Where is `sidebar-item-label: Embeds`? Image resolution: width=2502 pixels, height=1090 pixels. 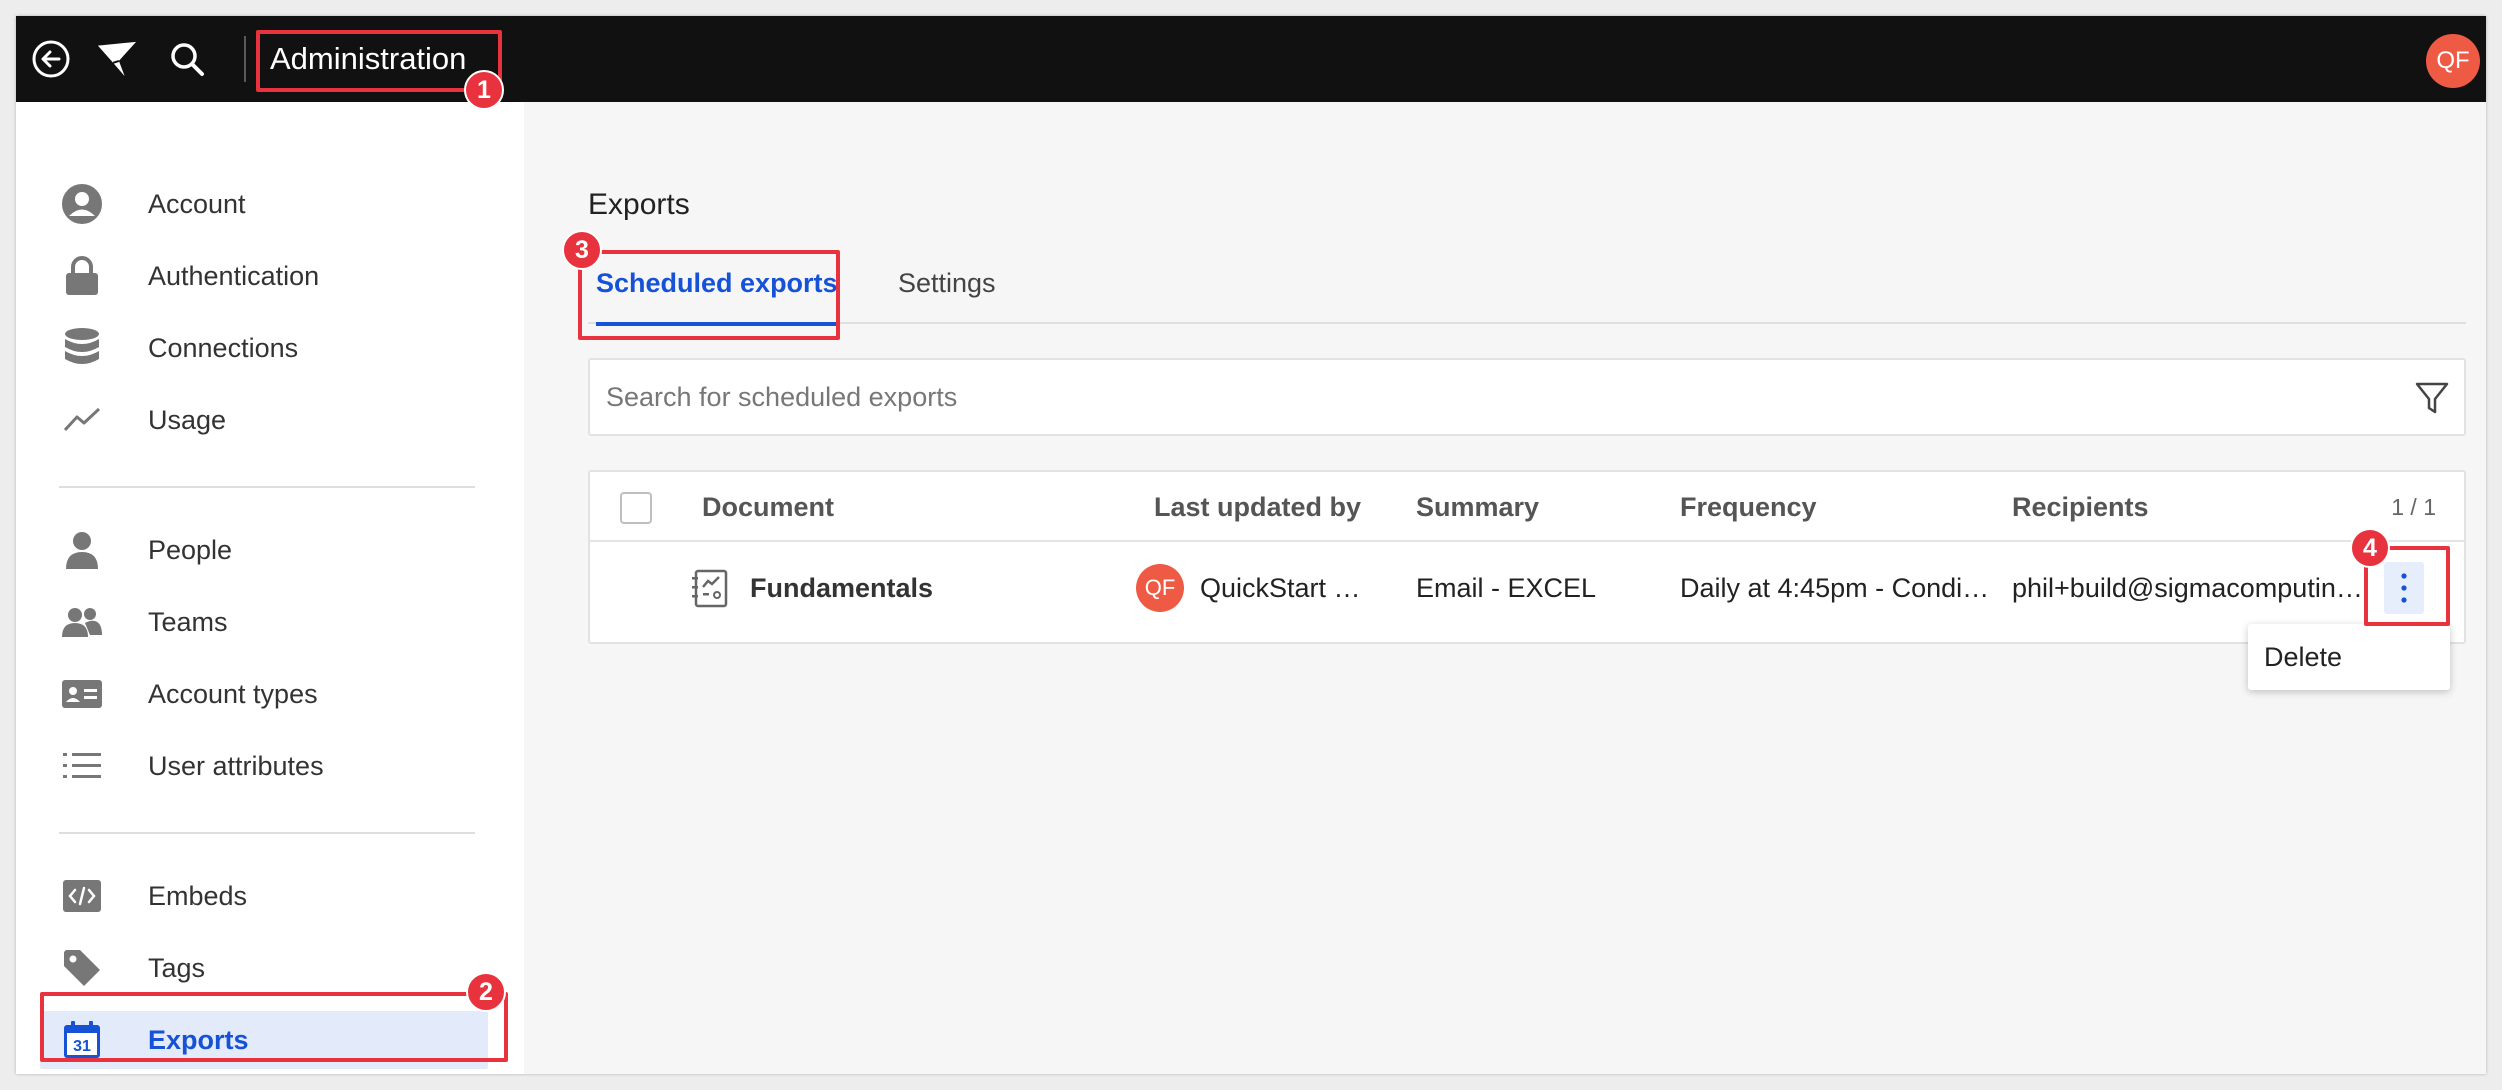 sidebar-item-label: Embeds is located at coordinates (198, 895).